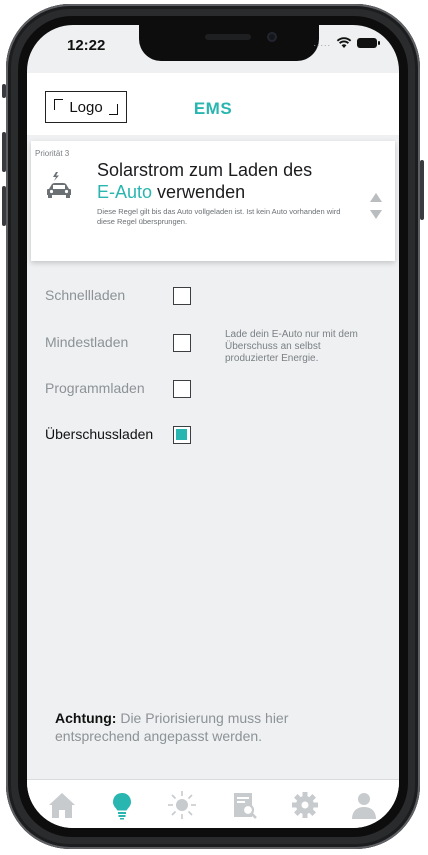  I want to click on user-icon, so click(364, 805).